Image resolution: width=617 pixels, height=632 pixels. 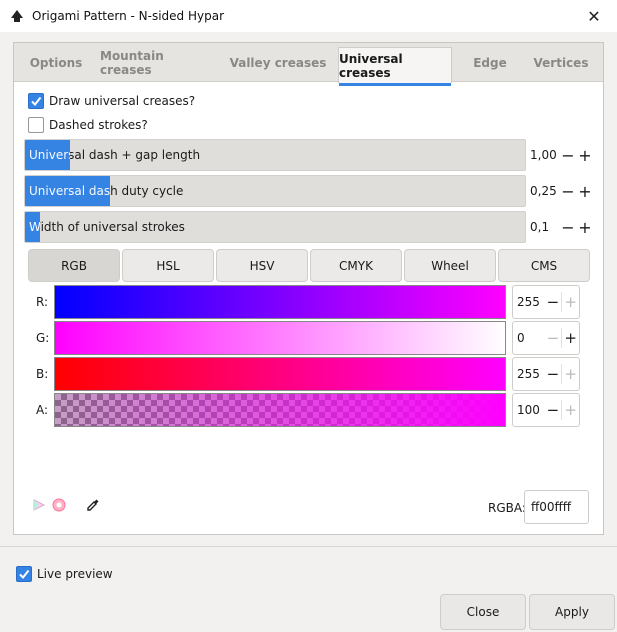 I want to click on live-preview-row: Live preview, so click(x=64, y=574).